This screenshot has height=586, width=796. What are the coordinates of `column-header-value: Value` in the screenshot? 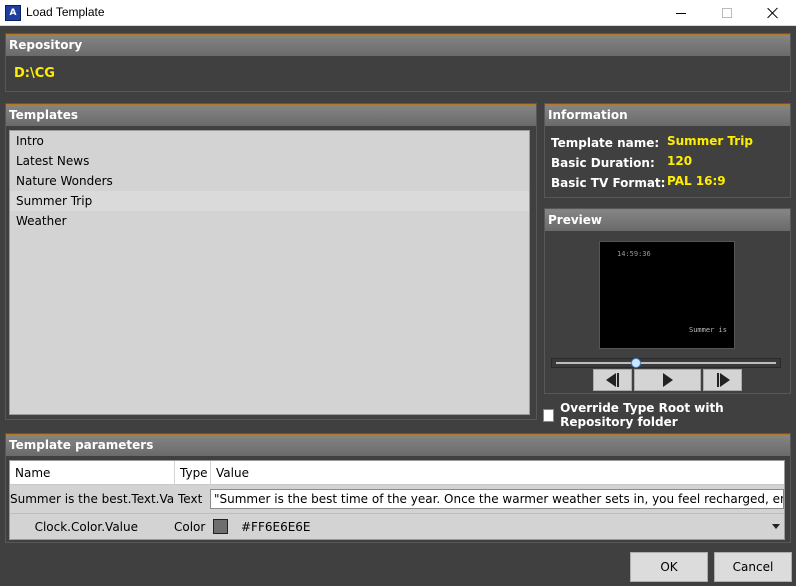 It's located at (497, 473).